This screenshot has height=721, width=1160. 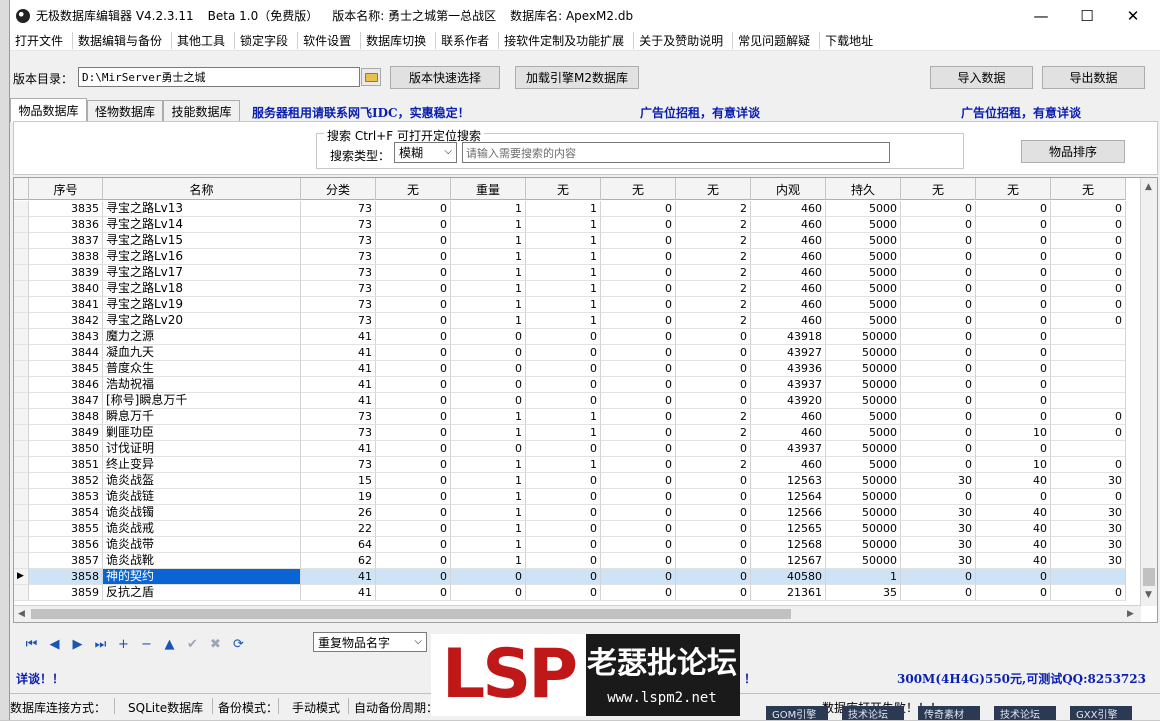 I want to click on table-row: 3838 寻宝之路Lv16 73 0 1 1 0 2 460 5000 0 0 0, so click(x=570, y=257).